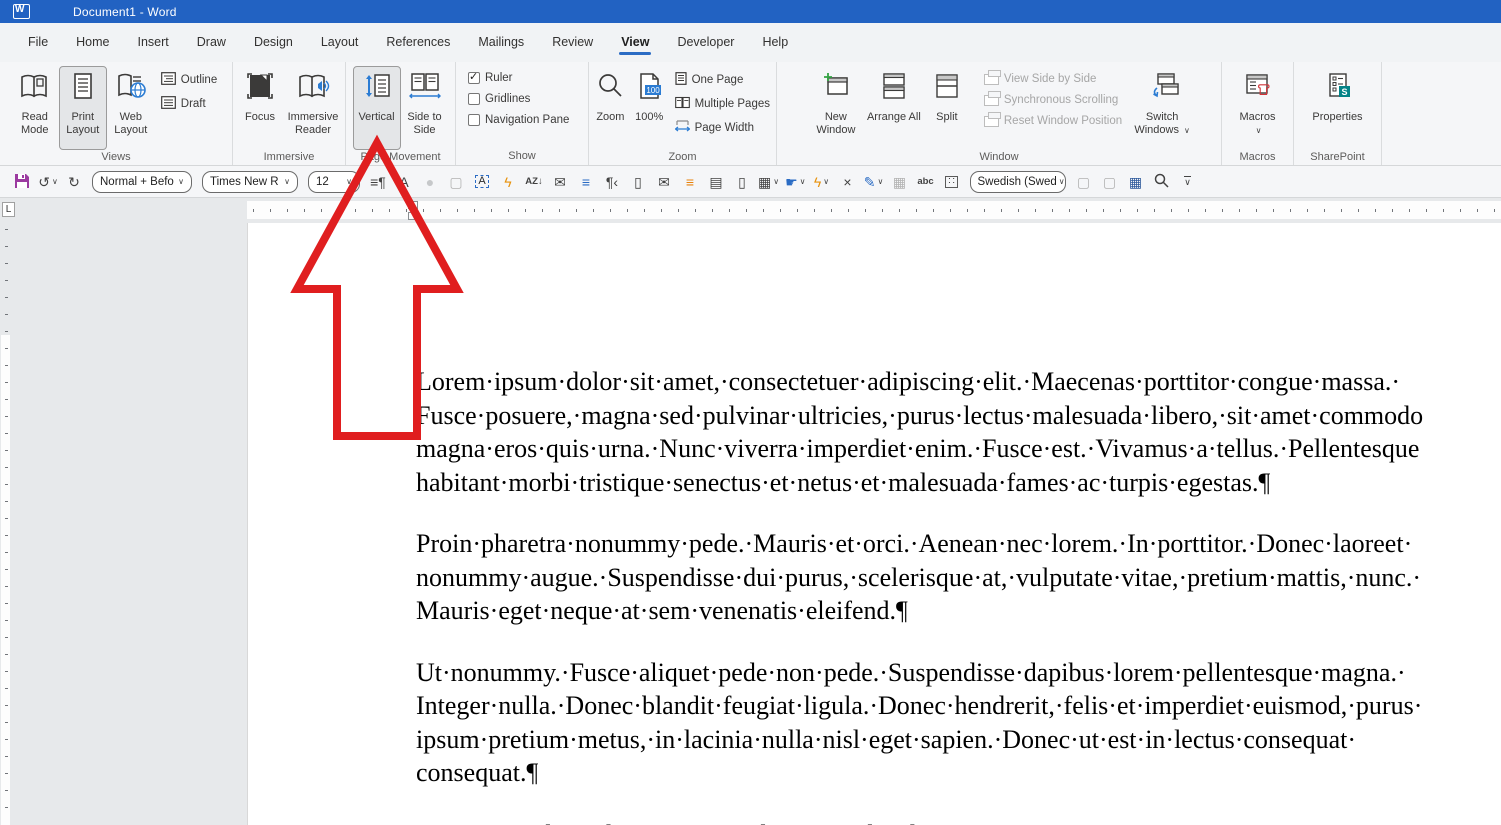  I want to click on style-value: Normal + Befo, so click(137, 181).